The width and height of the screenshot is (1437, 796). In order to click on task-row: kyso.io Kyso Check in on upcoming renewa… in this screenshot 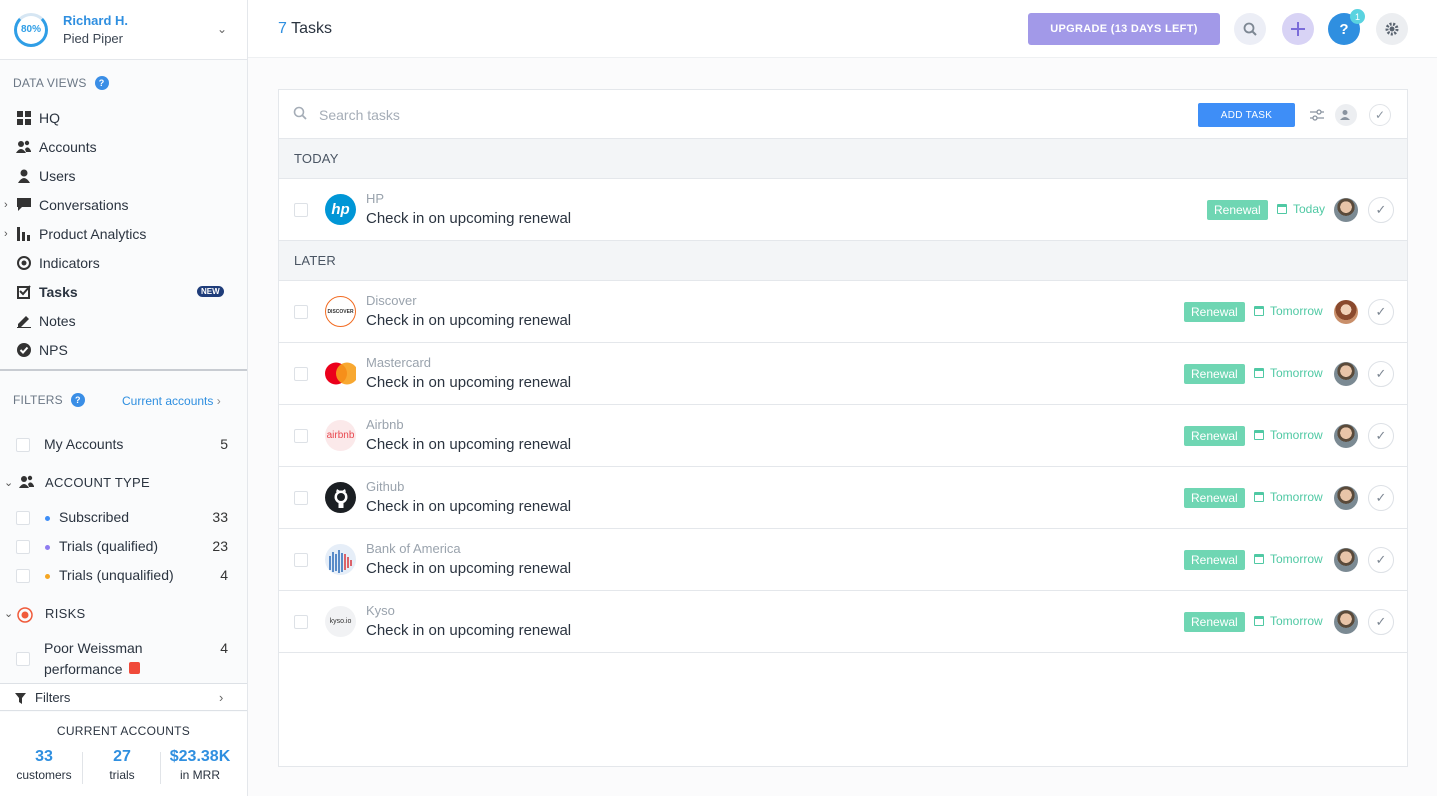, I will do `click(843, 622)`.